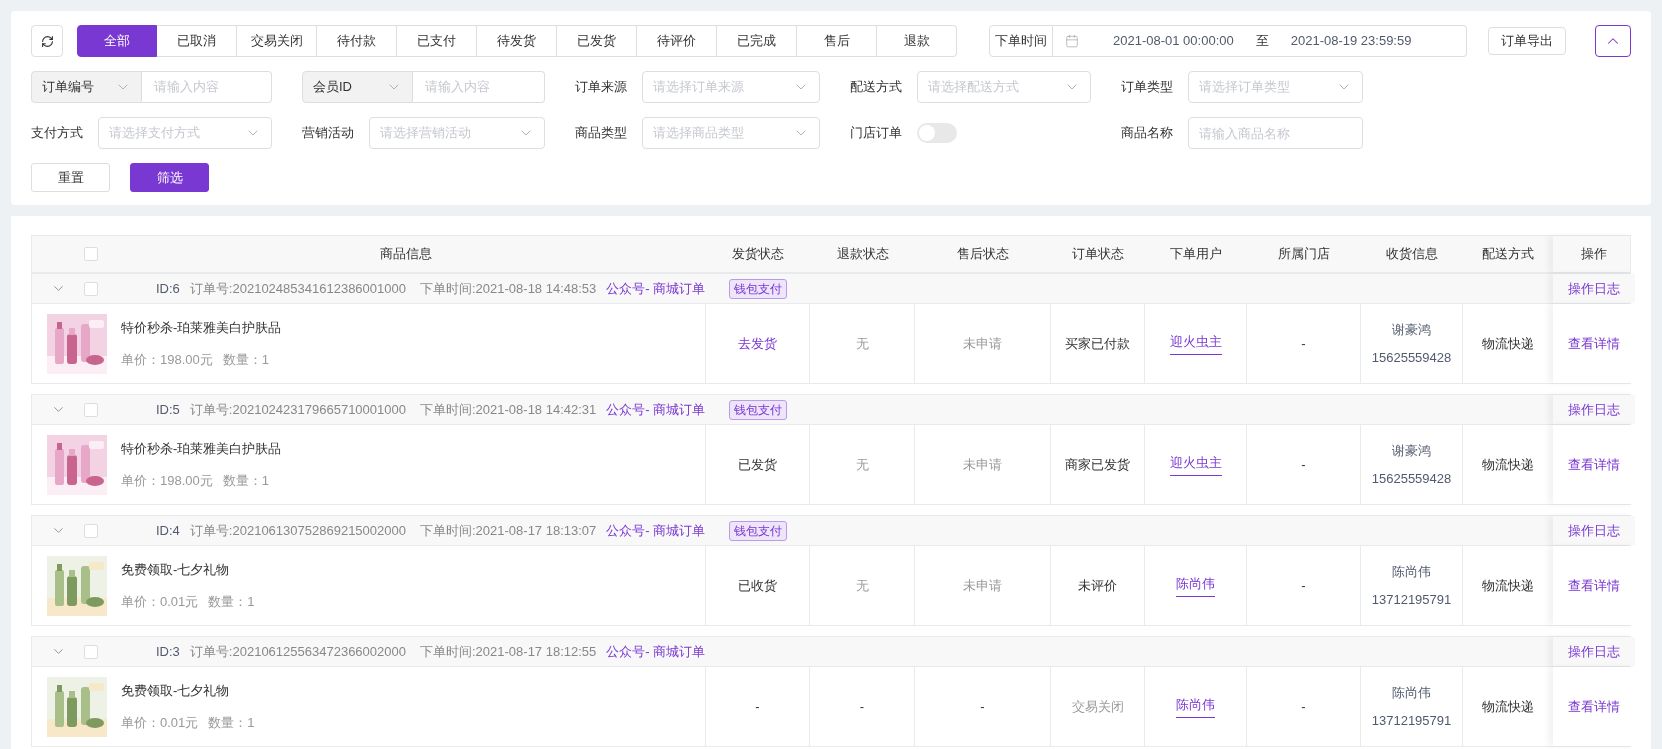 This screenshot has height=749, width=1662. Describe the element at coordinates (1072, 41) in the screenshot. I see `calendar-icon` at that location.